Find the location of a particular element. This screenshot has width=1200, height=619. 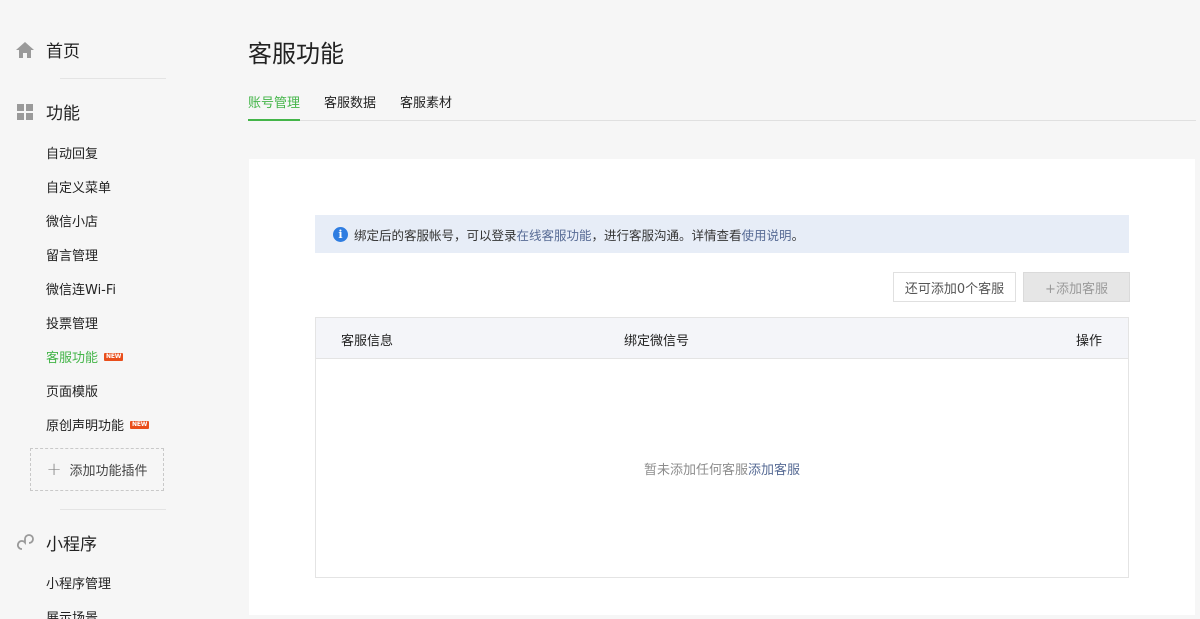

sidebar-item-label: 展示场景 is located at coordinates (72, 615).